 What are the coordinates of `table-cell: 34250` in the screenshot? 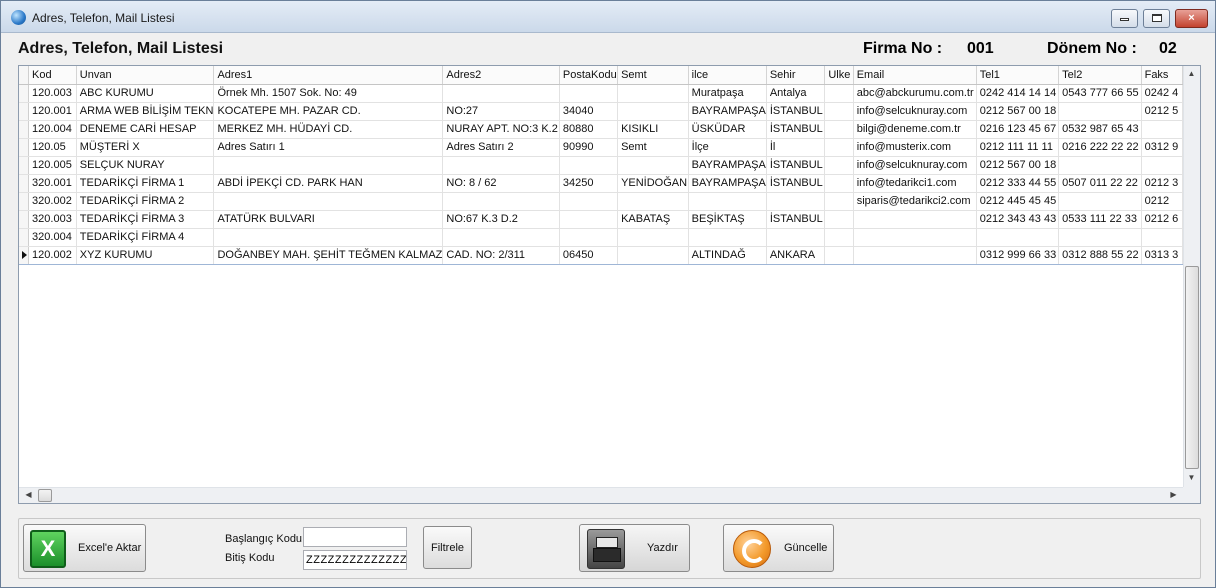 It's located at (589, 183).